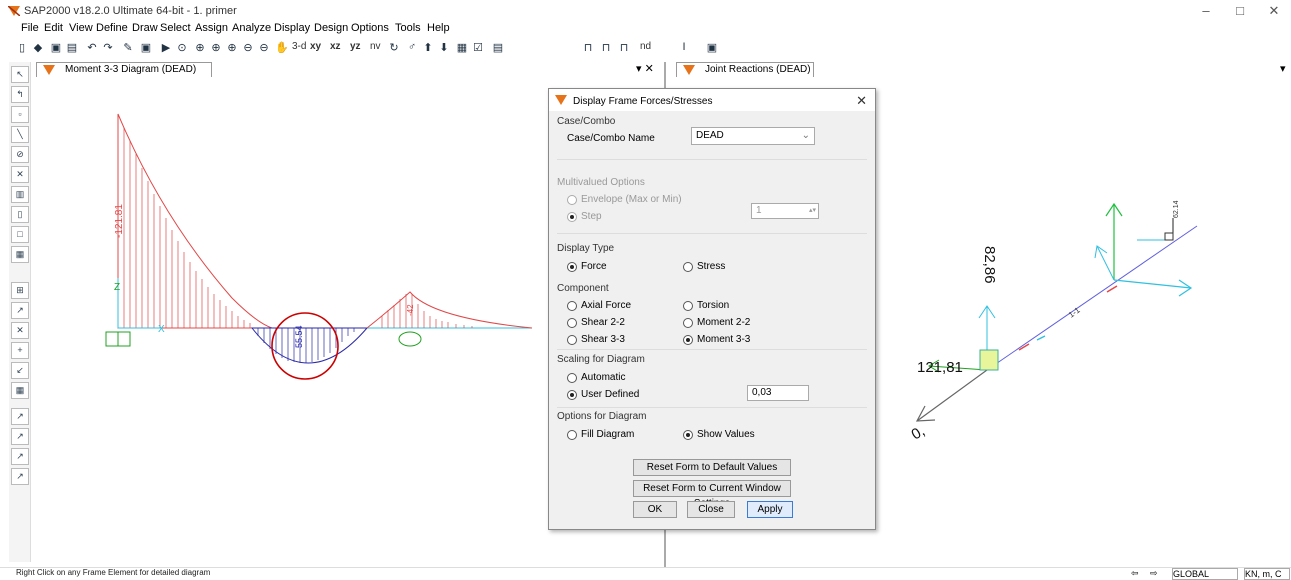  I want to click on right-panel-menu-button: ▾, so click(1283, 68).